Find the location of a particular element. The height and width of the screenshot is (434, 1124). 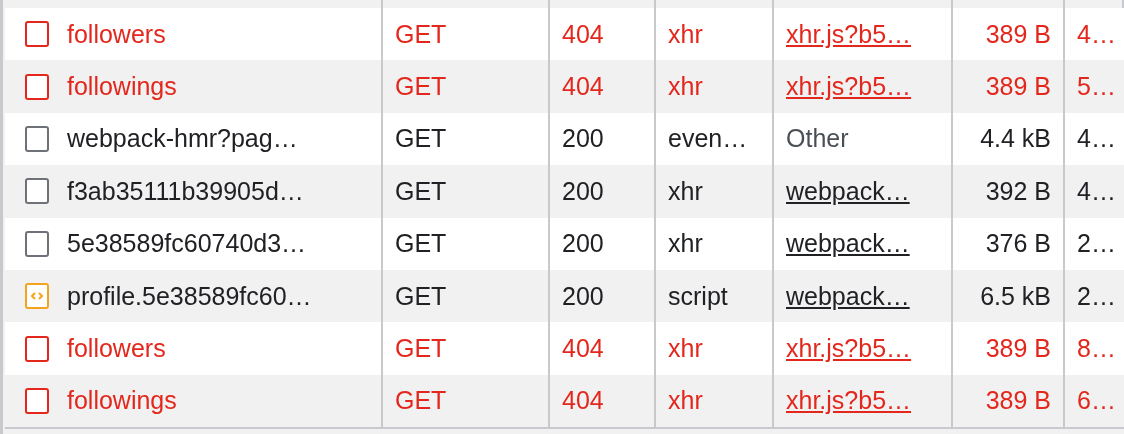

initiator-cell: Other is located at coordinates (817, 139).